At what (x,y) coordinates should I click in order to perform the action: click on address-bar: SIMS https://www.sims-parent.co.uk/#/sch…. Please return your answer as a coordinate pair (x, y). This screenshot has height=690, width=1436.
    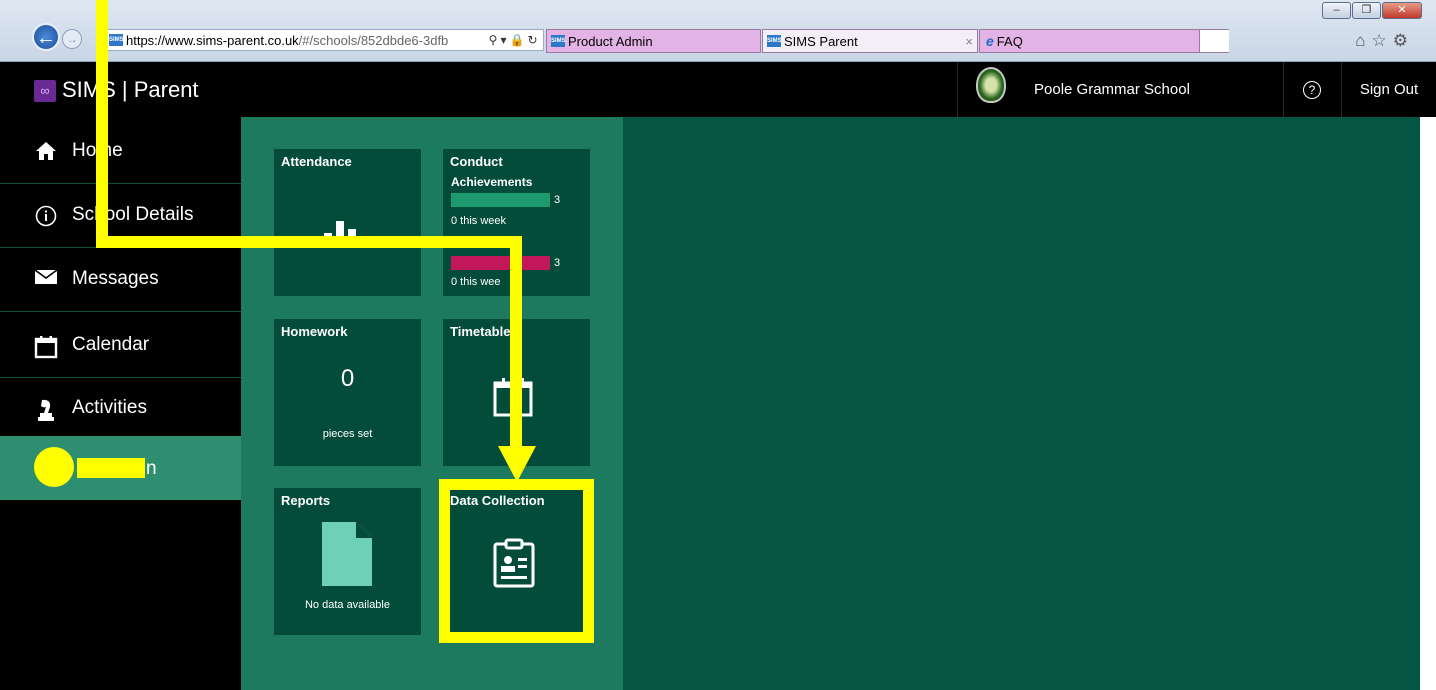
    Looking at the image, I should click on (324, 40).